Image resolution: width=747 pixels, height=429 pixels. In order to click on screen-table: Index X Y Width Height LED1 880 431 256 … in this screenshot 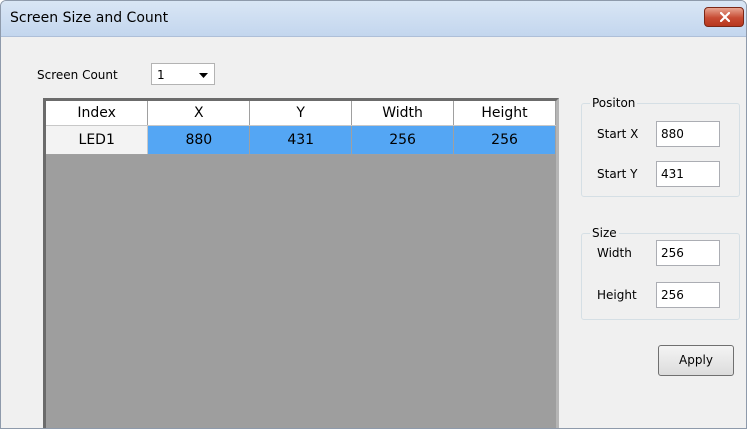, I will do `click(301, 128)`.